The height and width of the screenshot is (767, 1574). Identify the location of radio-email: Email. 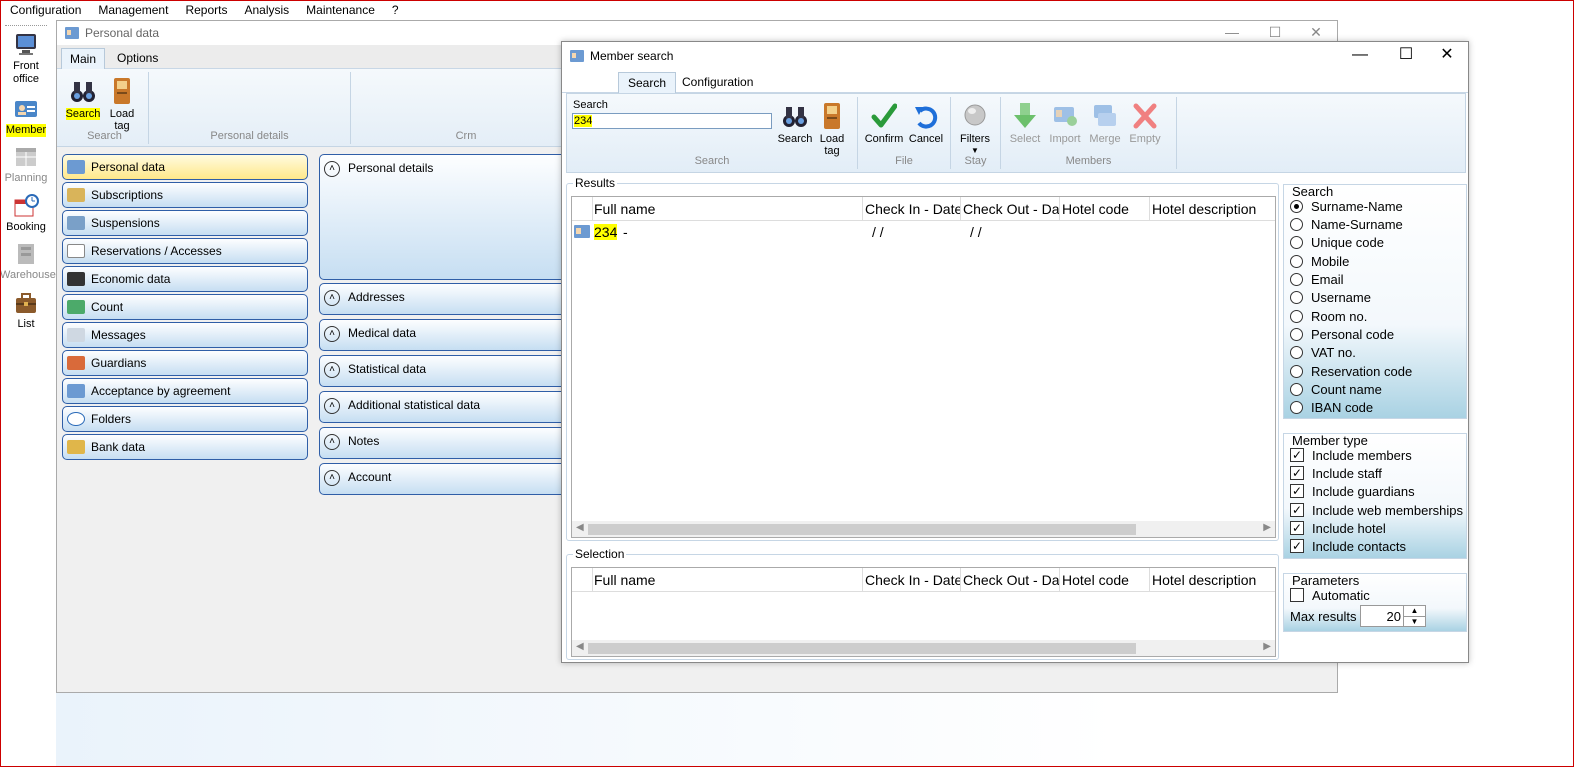
(1317, 279).